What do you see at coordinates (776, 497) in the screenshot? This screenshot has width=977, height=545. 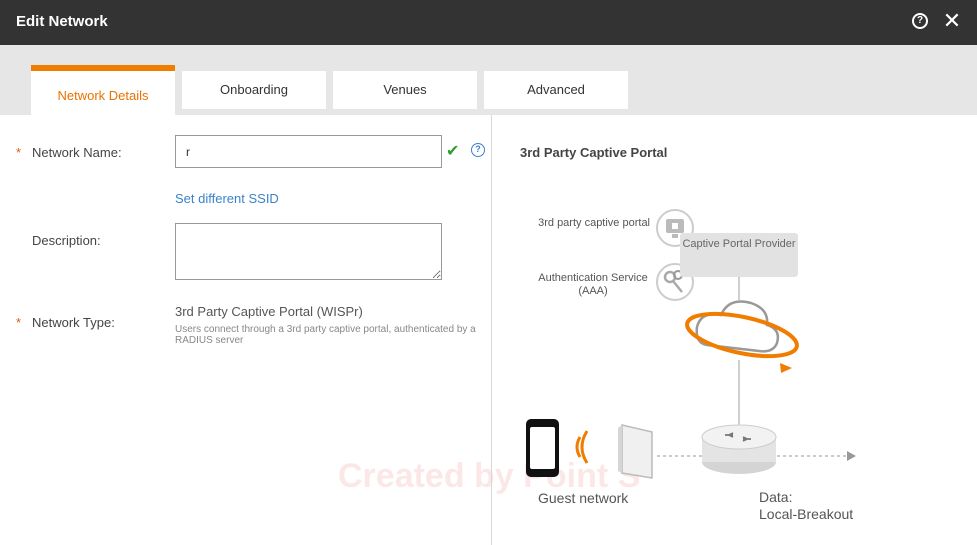 I see `data-label-line-1: Data:` at bounding box center [776, 497].